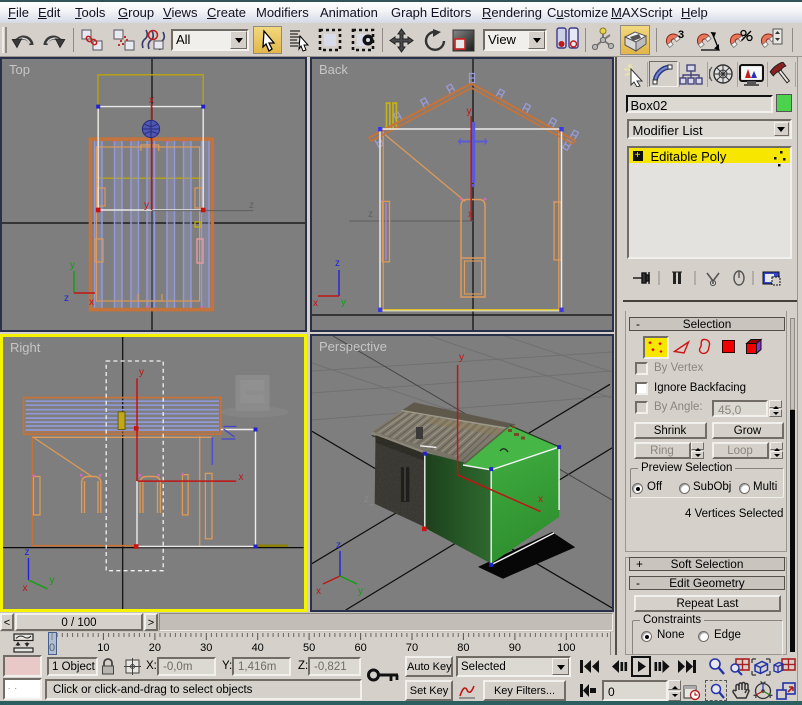  What do you see at coordinates (463, 648) in the screenshot?
I see `svg-text: 80` at bounding box center [463, 648].